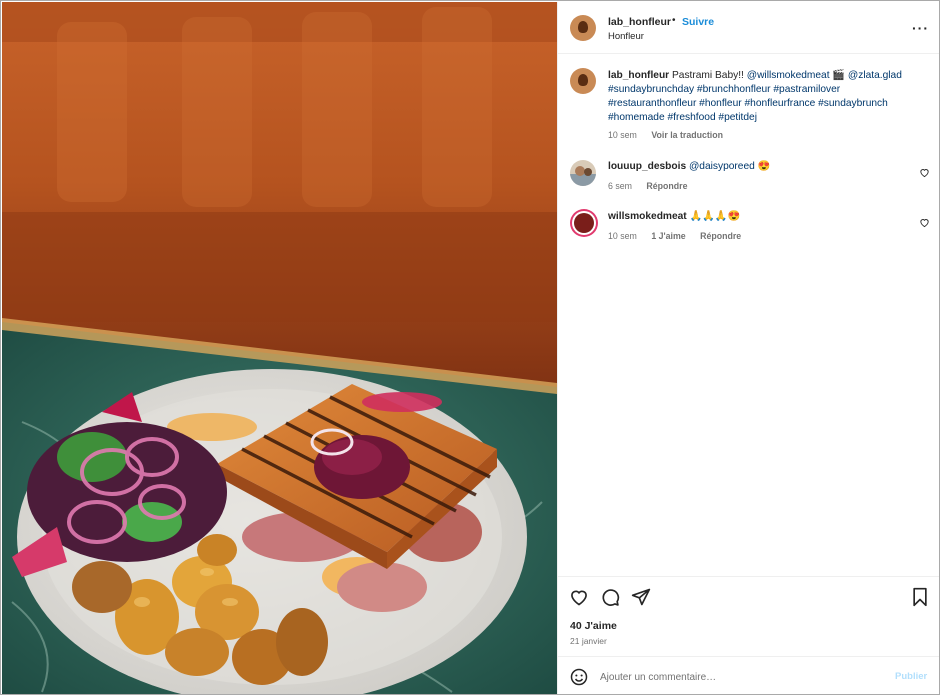  I want to click on comment-meta: 10 sem 1 J'aime Répondre, so click(680, 236).